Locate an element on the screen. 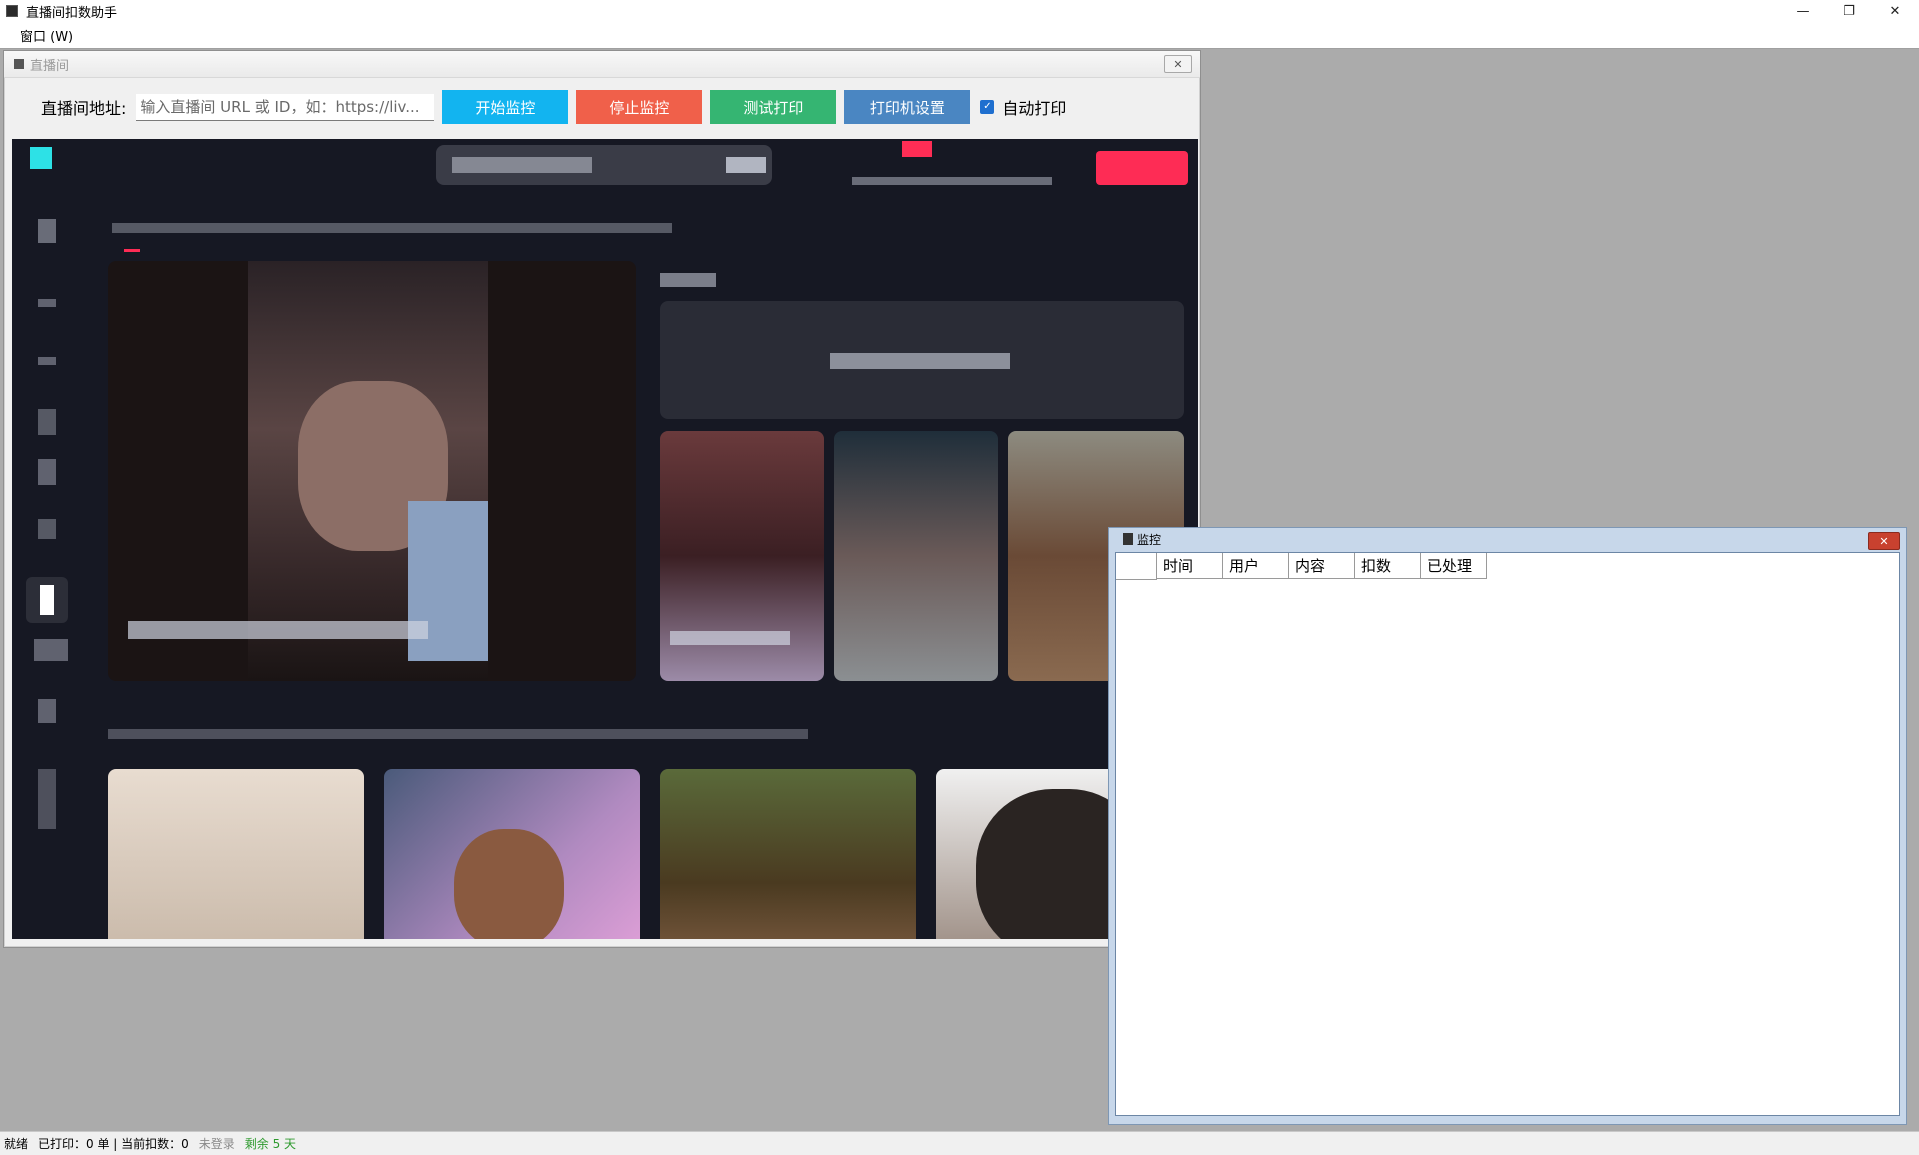  site-logo is located at coordinates (41, 158).